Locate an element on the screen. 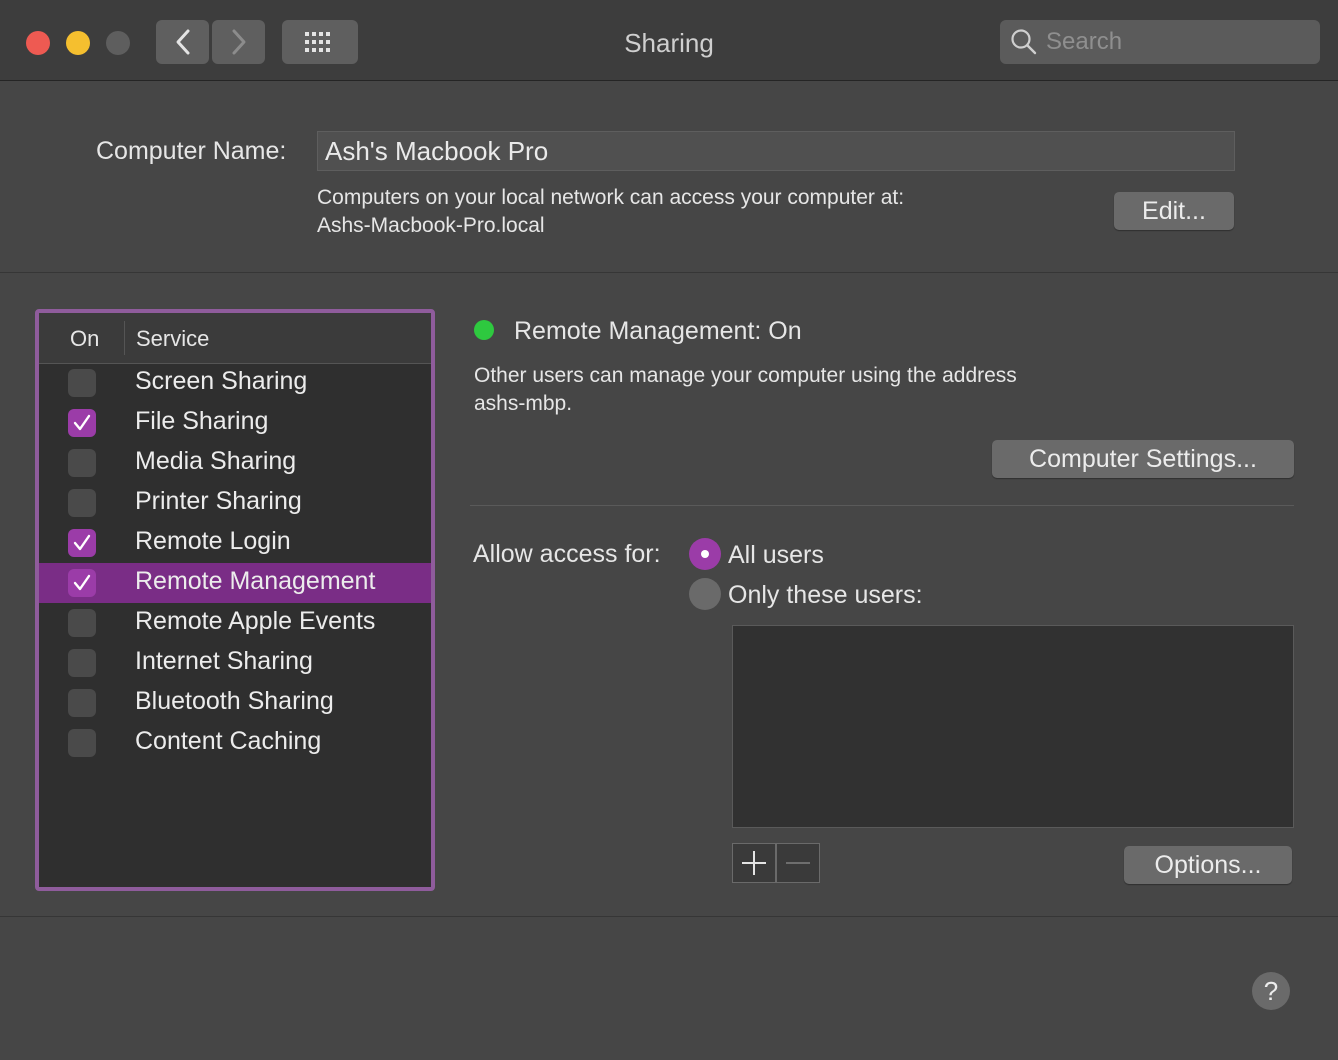 Image resolution: width=1338 pixels, height=1060 pixels. bottom-divider is located at coordinates (669, 916).